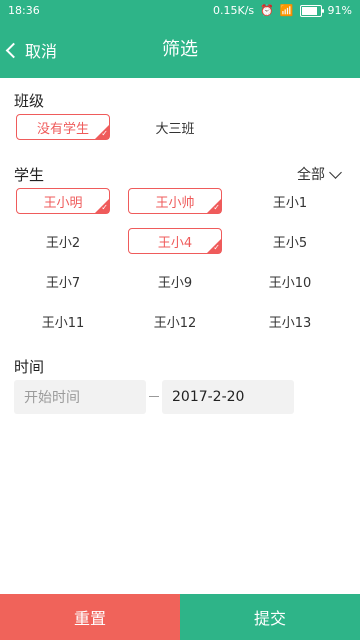  I want to click on end-time-field: 2017-2-20, so click(228, 397).